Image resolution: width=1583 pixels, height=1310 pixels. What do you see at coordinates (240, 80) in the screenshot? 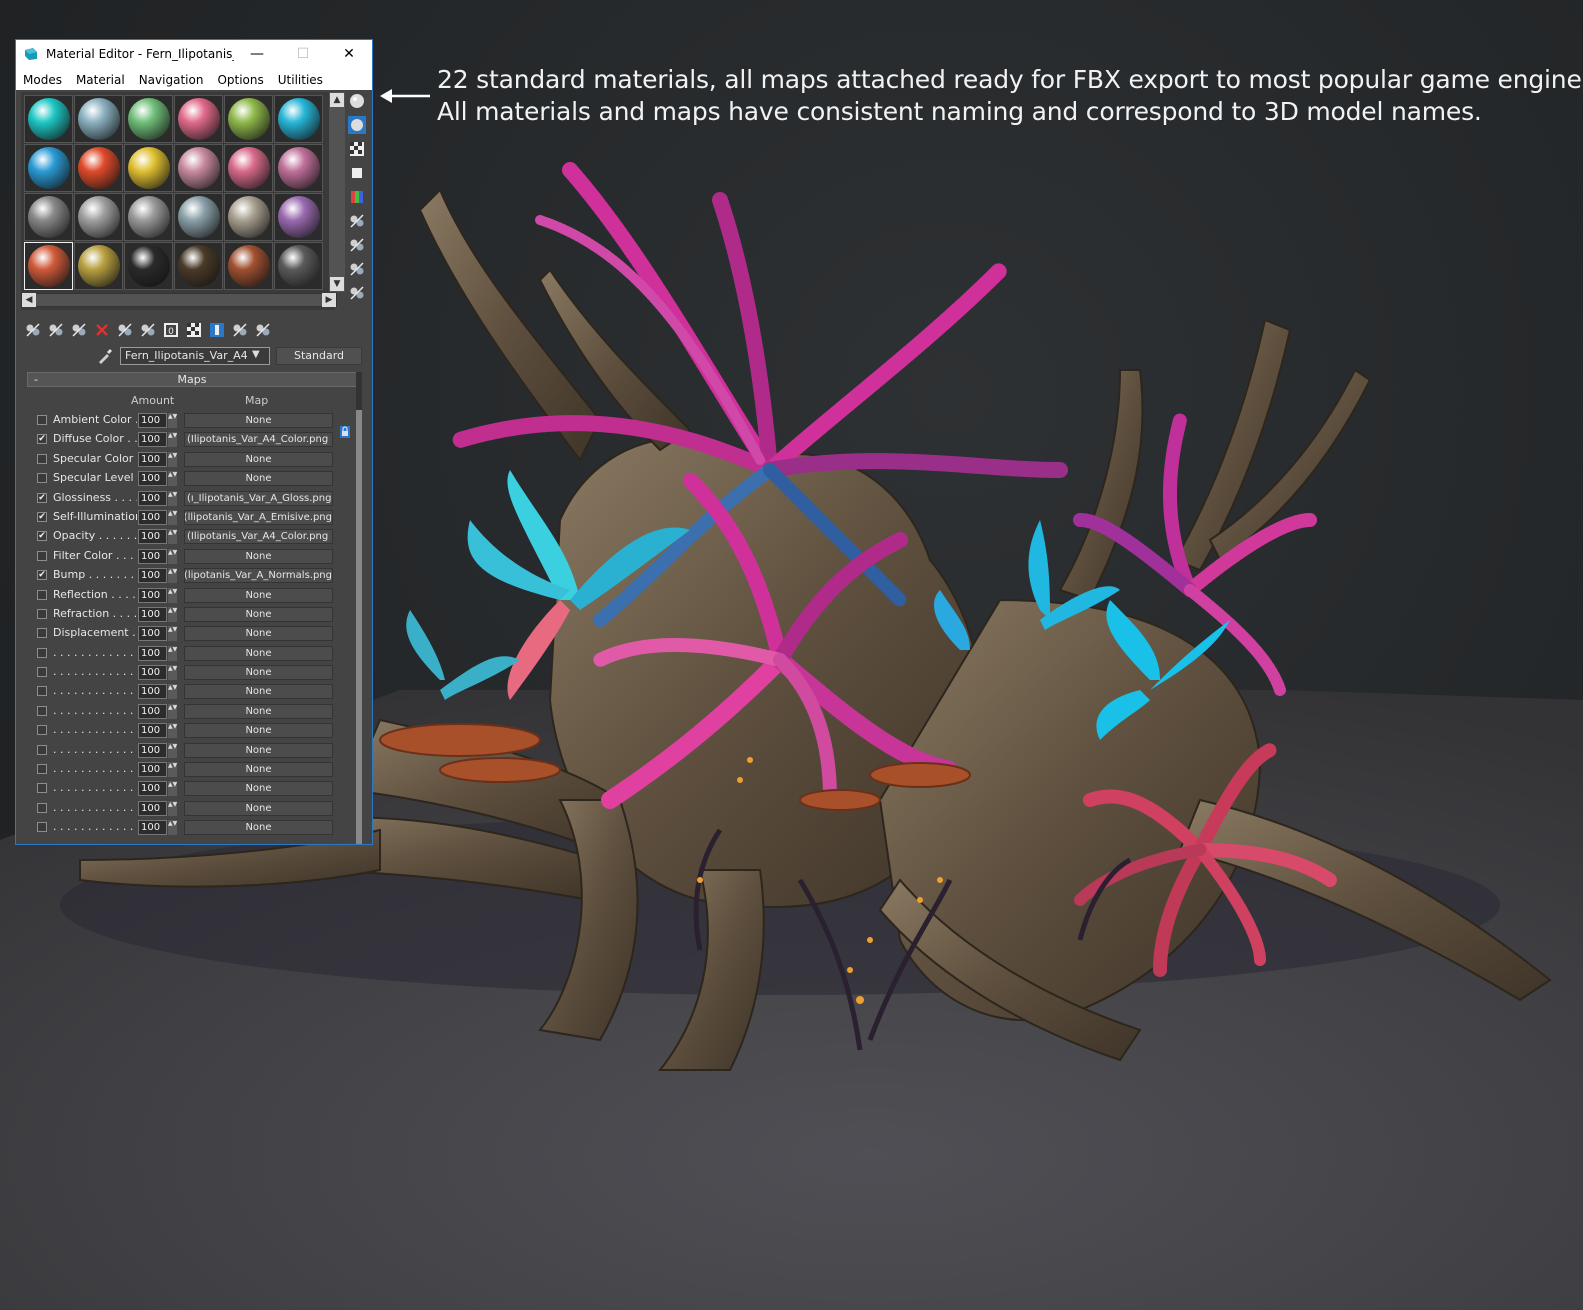
I see `menu-options: Options` at bounding box center [240, 80].